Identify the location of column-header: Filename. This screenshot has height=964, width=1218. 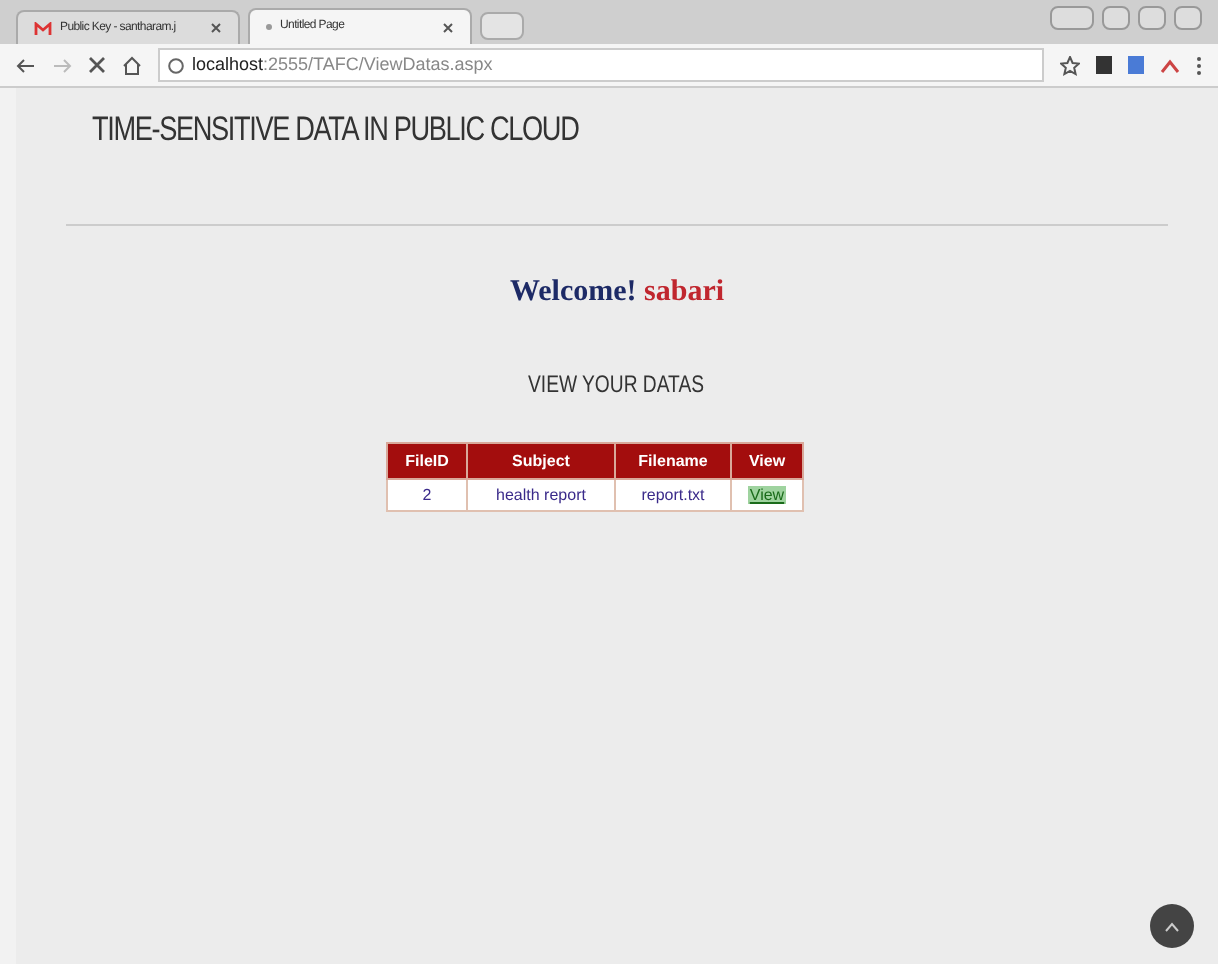
(673, 461).